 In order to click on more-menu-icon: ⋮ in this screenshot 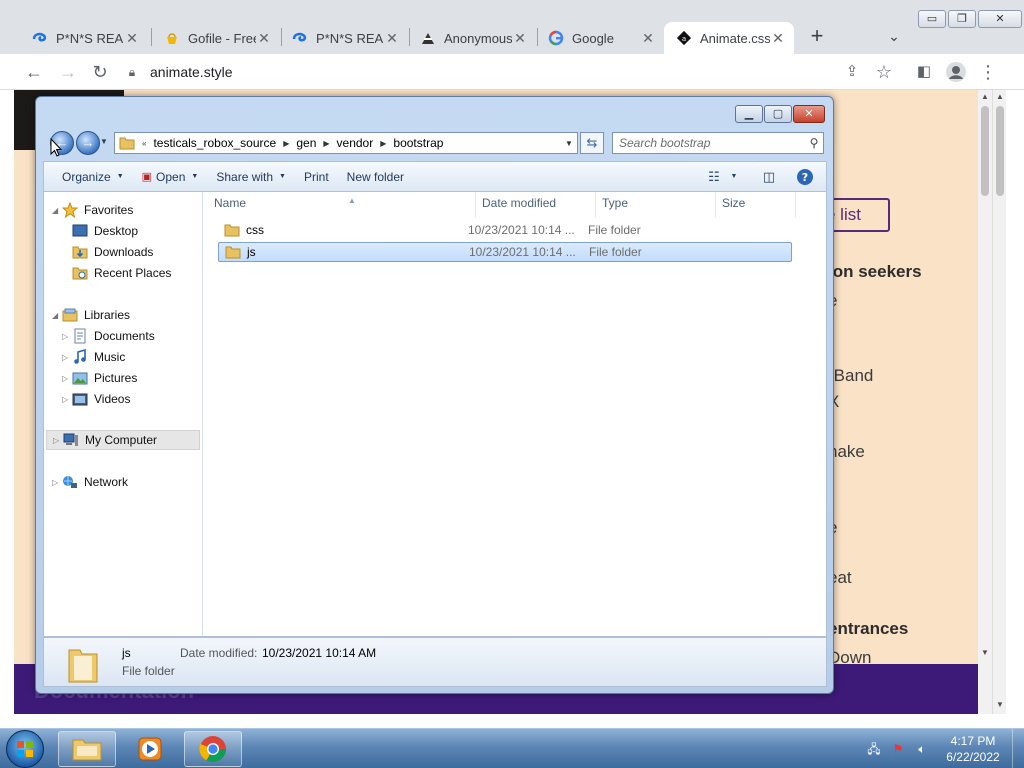, I will do `click(988, 72)`.